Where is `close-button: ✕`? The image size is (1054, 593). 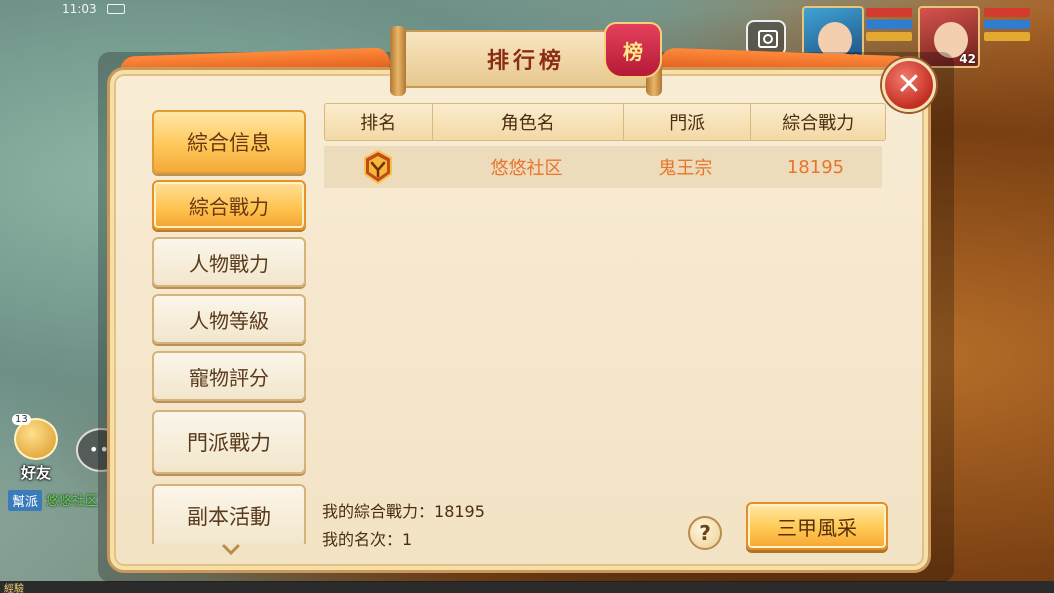
close-button: ✕ is located at coordinates (909, 85).